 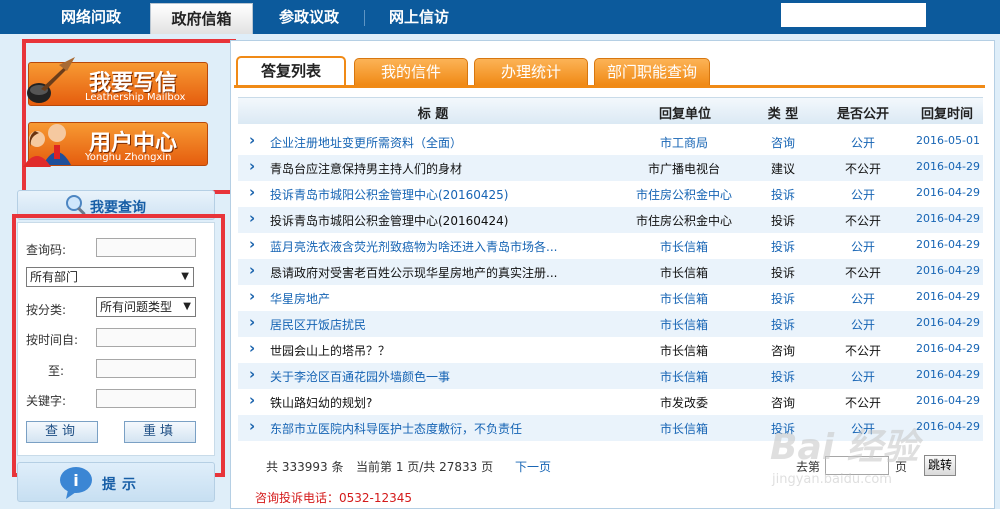 What do you see at coordinates (425, 467) in the screenshot?
I see `pager-current: 当前第 1 页/共 27833 页` at bounding box center [425, 467].